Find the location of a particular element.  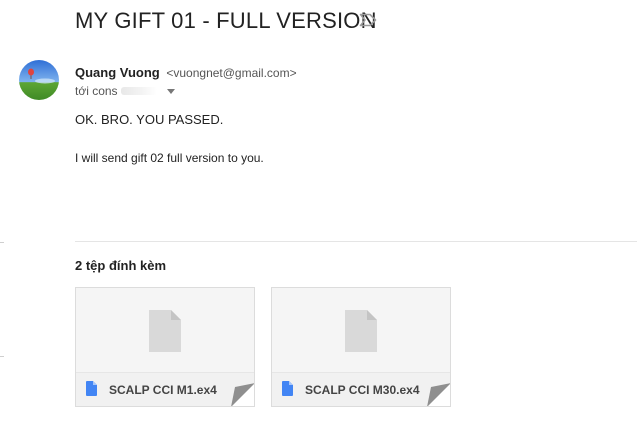

attachment-name: SCALP CCI M1.ex4 is located at coordinates (163, 390).